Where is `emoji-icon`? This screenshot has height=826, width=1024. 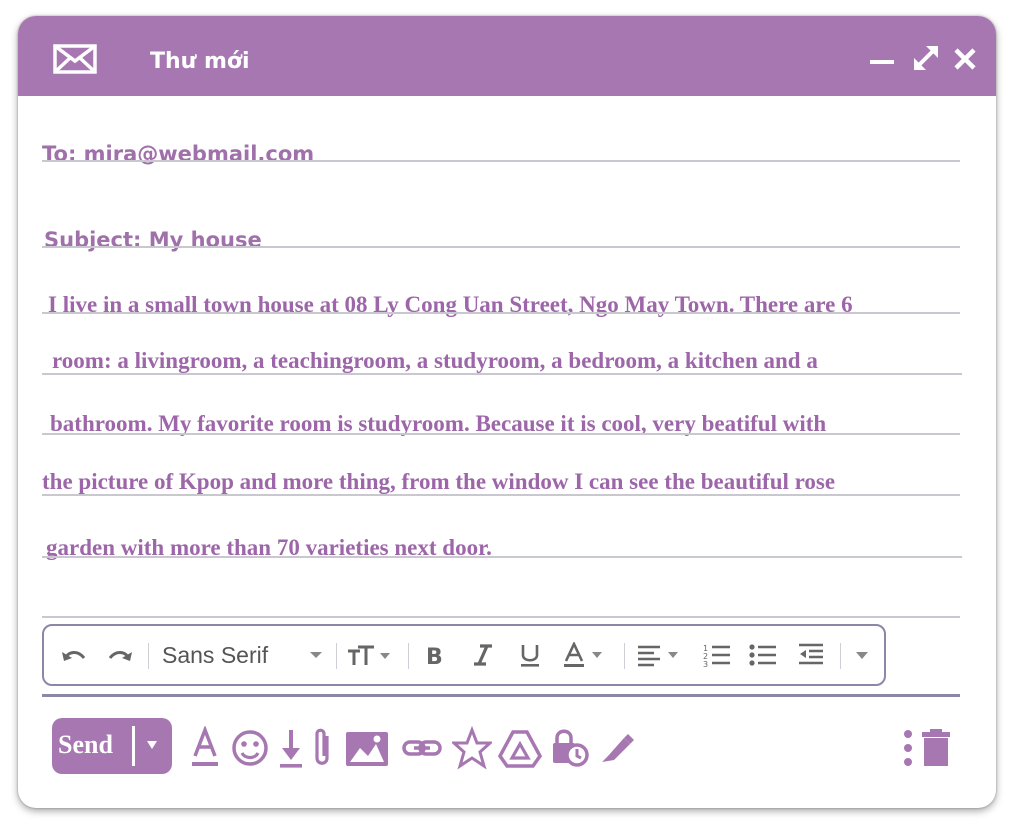 emoji-icon is located at coordinates (250, 750).